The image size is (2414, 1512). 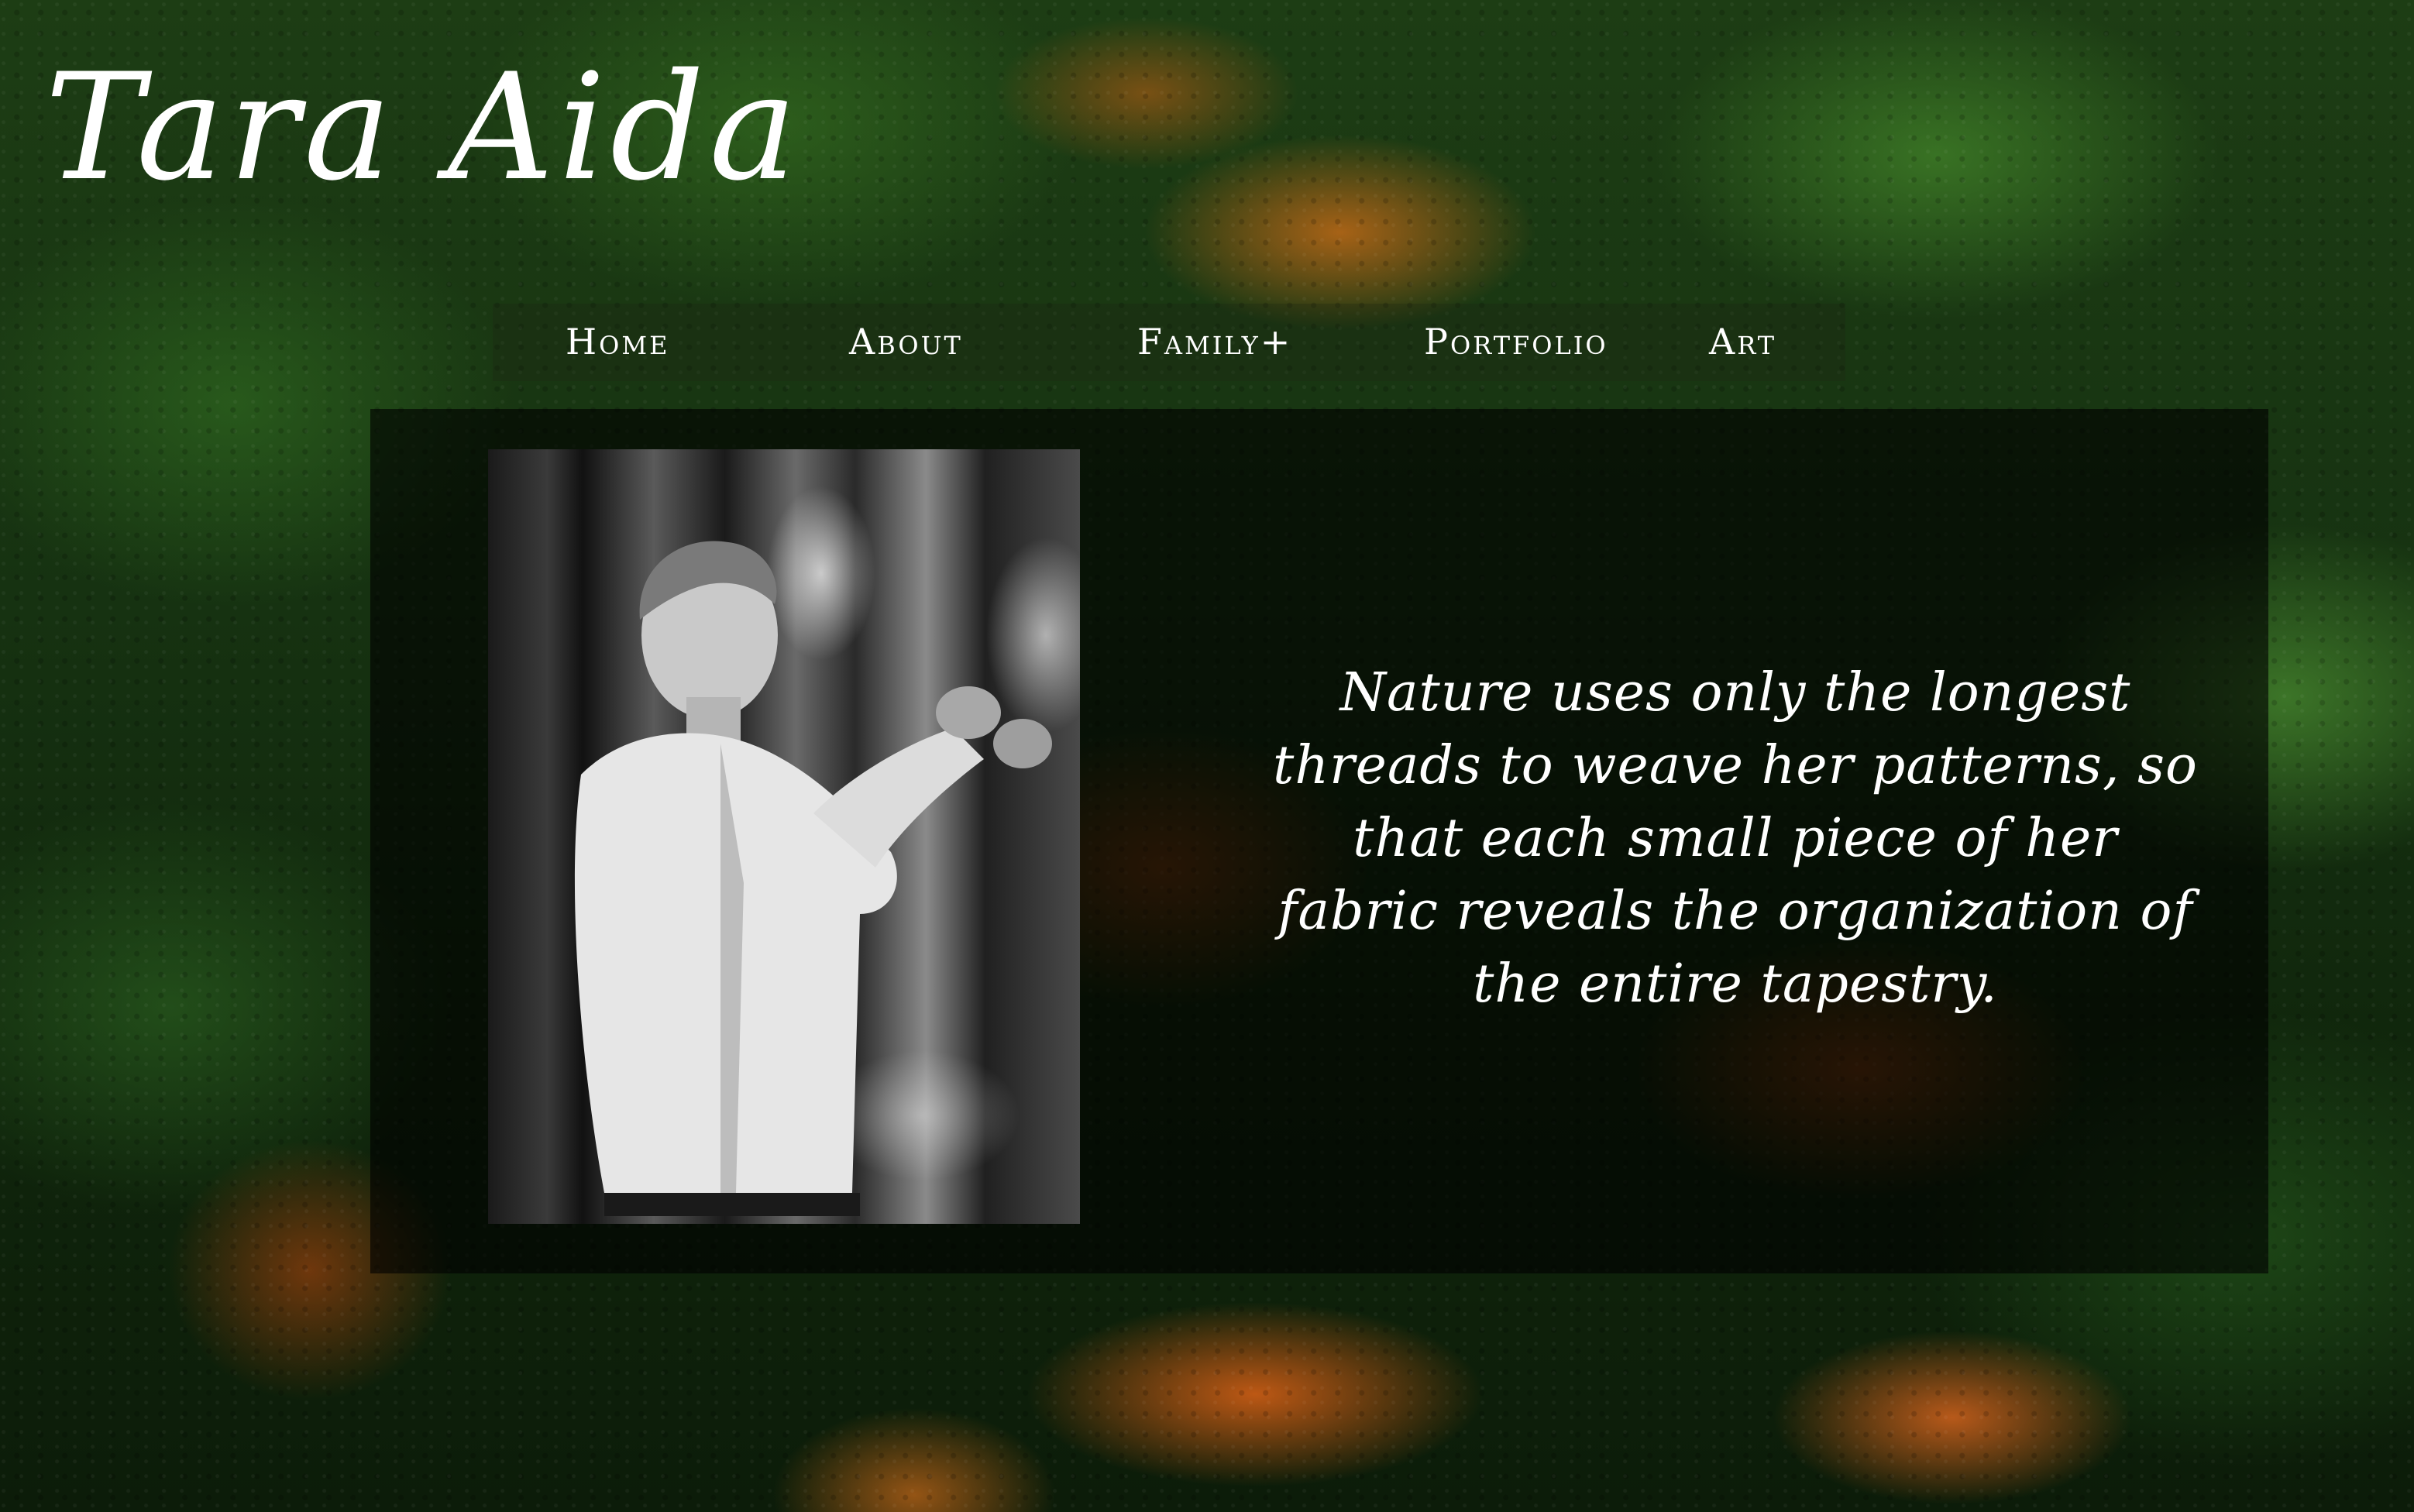 What do you see at coordinates (1214, 341) in the screenshot?
I see `nav-item-family: Family+` at bounding box center [1214, 341].